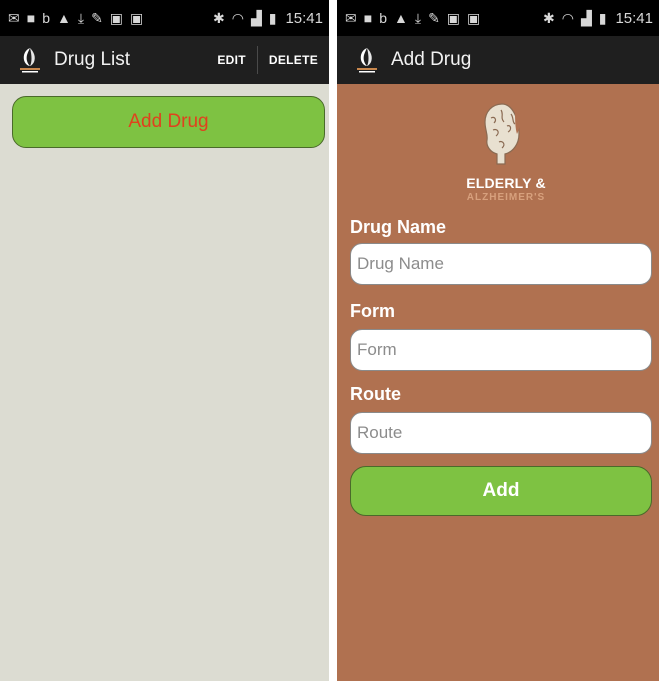 Image resolution: width=659 pixels, height=681 pixels. What do you see at coordinates (164, 60) in the screenshot?
I see `action-bar: Drug List EDIT DELETE` at bounding box center [164, 60].